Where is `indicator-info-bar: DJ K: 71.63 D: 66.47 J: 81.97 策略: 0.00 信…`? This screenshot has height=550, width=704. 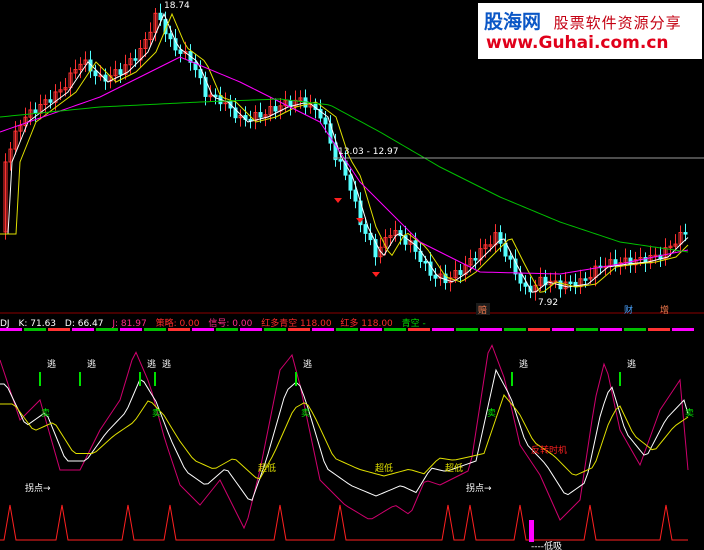 indicator-info-bar: DJ K: 71.63 D: 66.47 J: 81.97 策略: 0.00 信… is located at coordinates (352, 322).